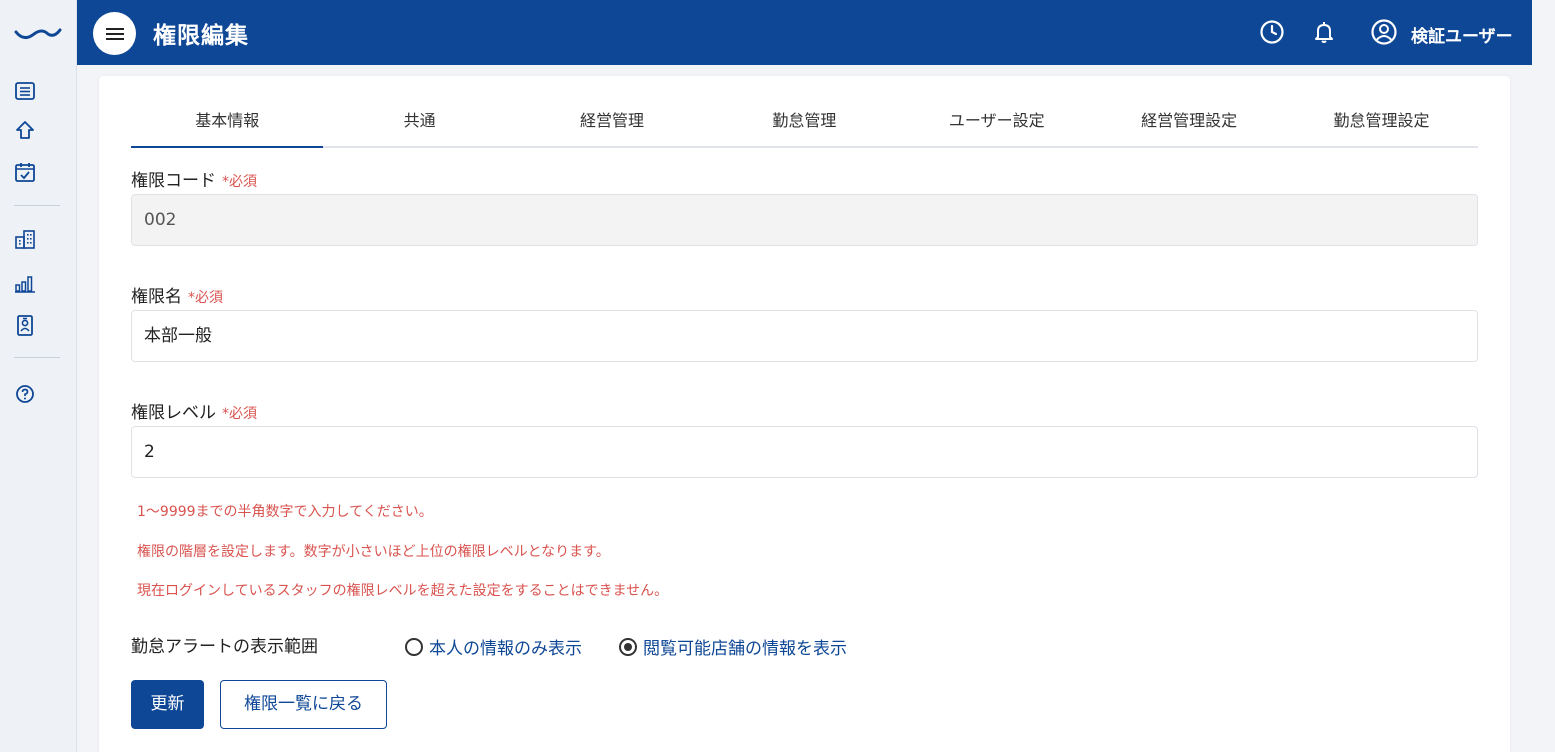 The image size is (1555, 752). I want to click on bell-icon, so click(1324, 32).